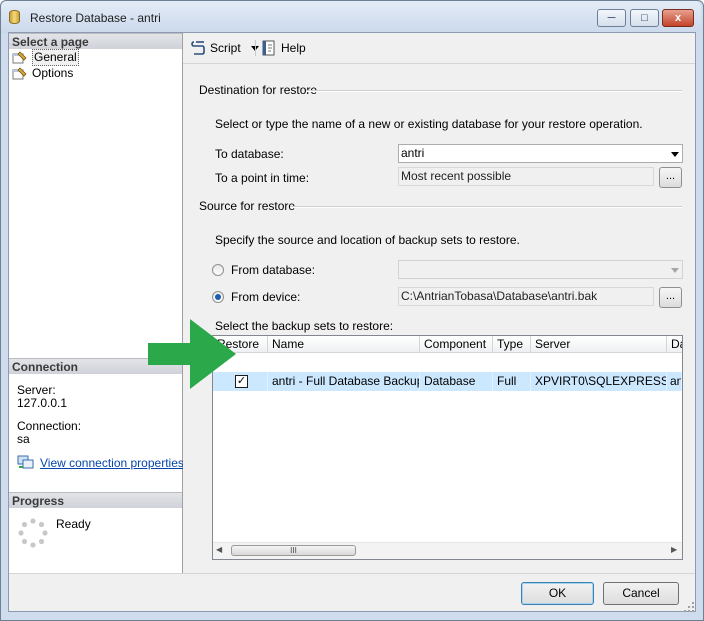 Image resolution: width=704 pixels, height=621 pixels. I want to click on from-database-combo, so click(540, 269).